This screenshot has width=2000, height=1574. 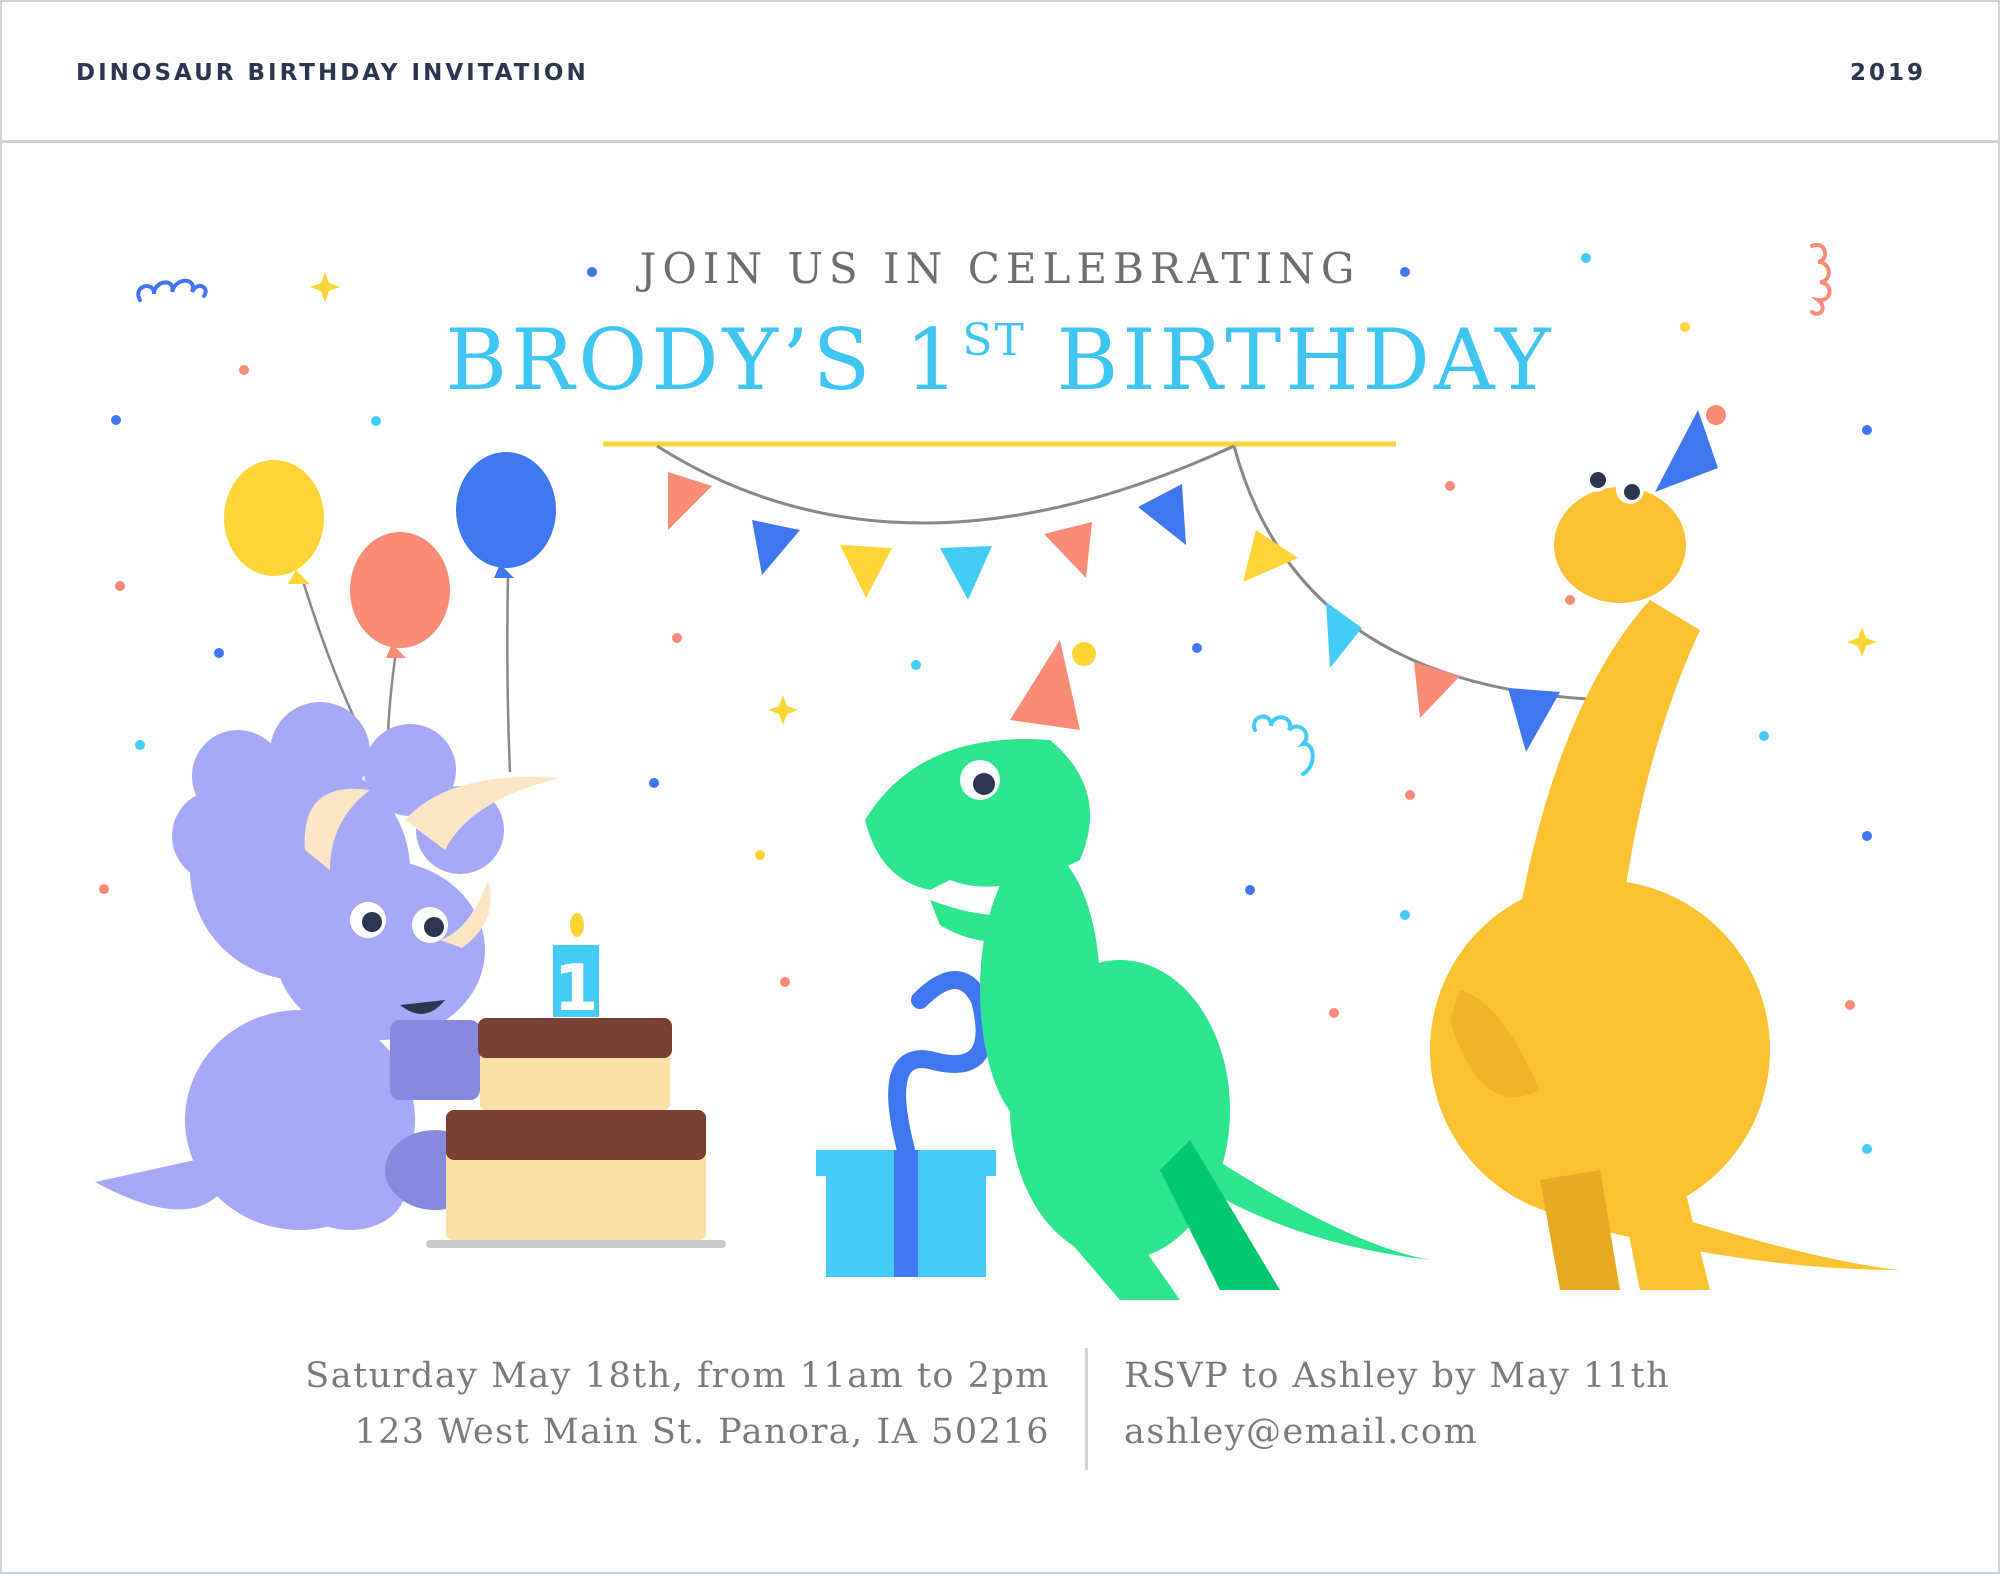 I want to click on header-bar: DINOSAUR BIRTHDAY INVITATION 2019, so click(x=1000, y=72).